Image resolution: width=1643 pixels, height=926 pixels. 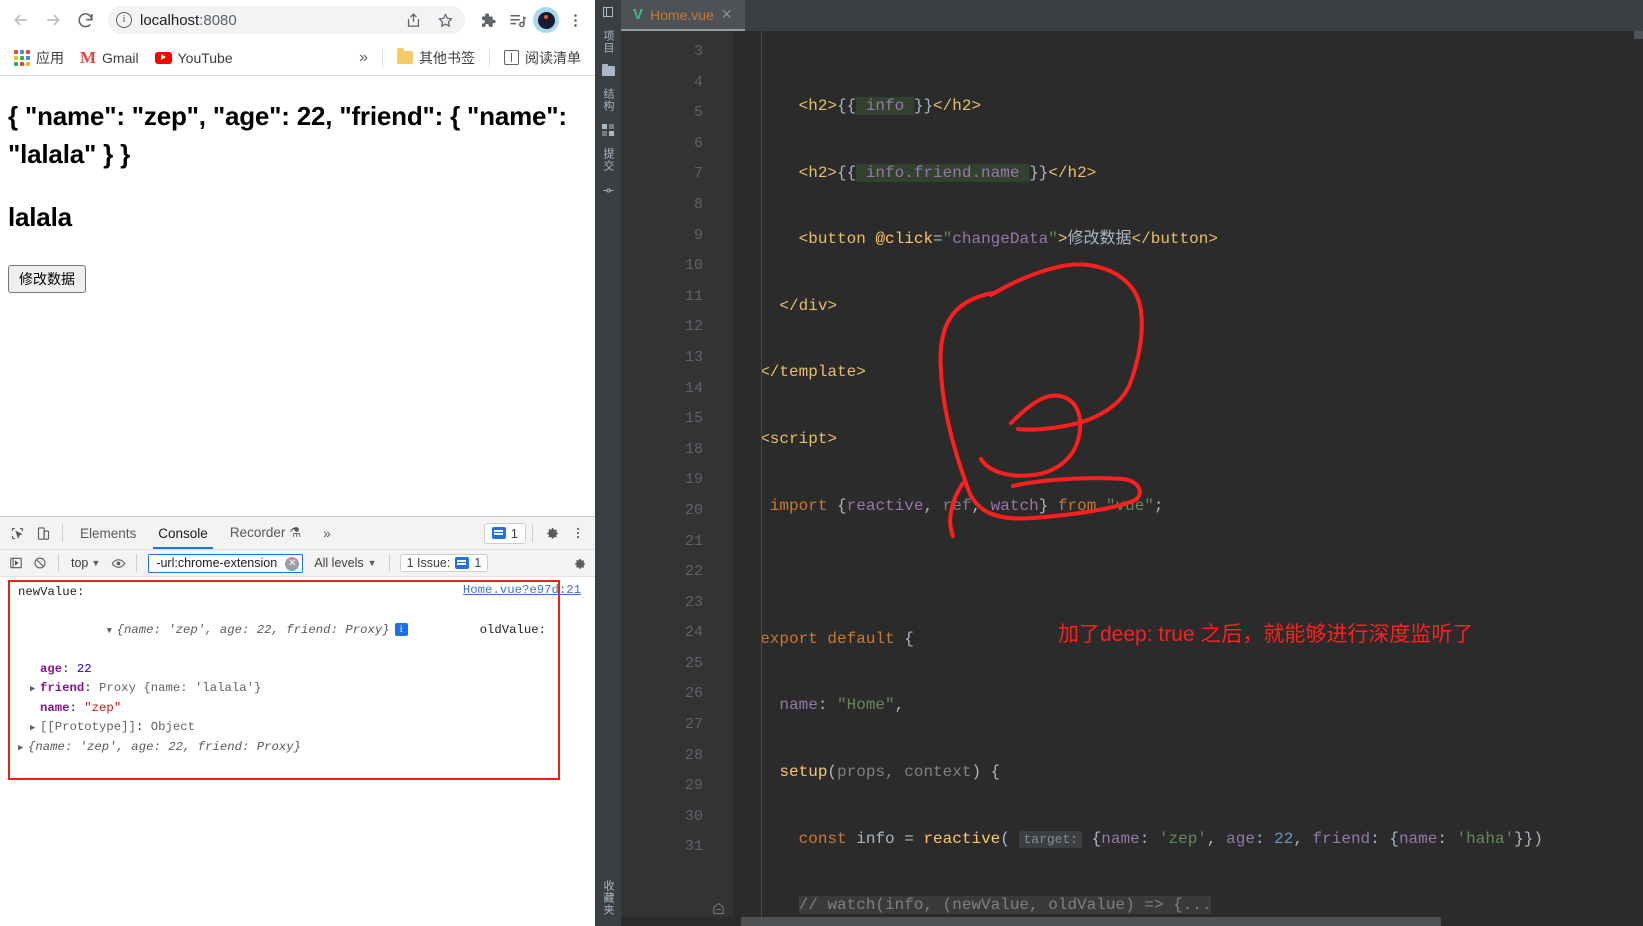 I want to click on module-squares-icon, so click(x=608, y=130).